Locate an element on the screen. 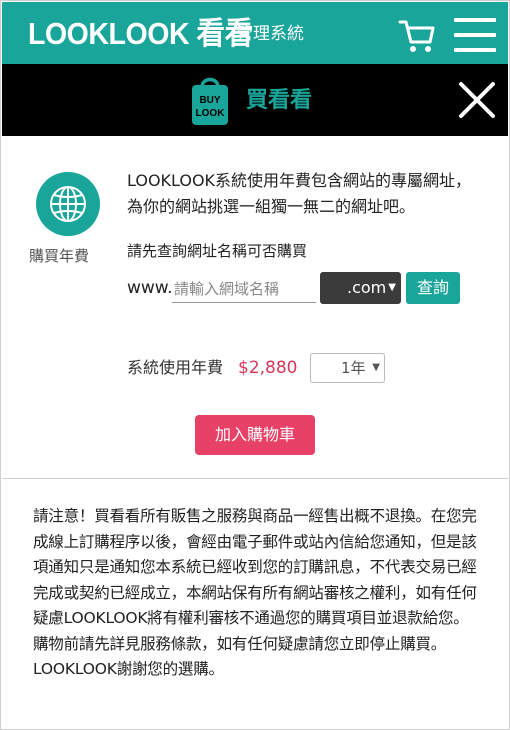 The image size is (510, 730). modal-header: BUY LOOK 買看看 is located at coordinates (255, 100).